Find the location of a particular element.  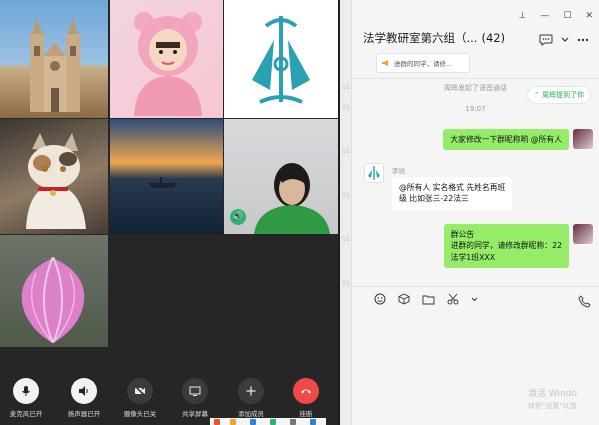

title-actions is located at coordinates (564, 40).